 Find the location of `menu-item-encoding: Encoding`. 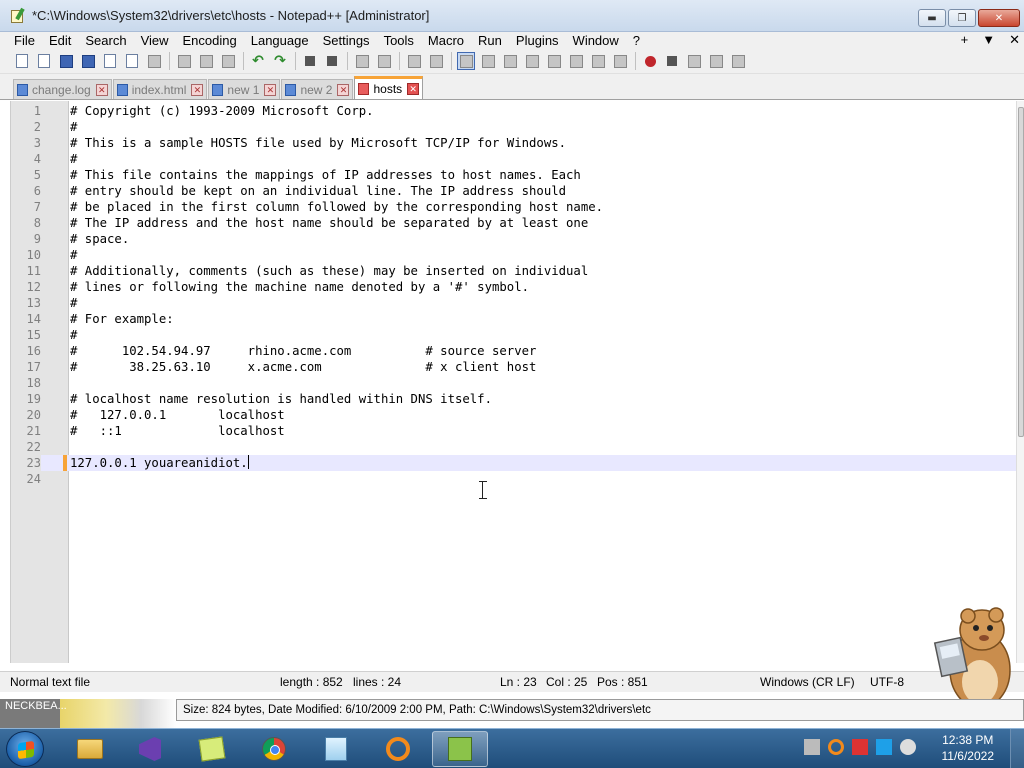

menu-item-encoding: Encoding is located at coordinates (210, 40).